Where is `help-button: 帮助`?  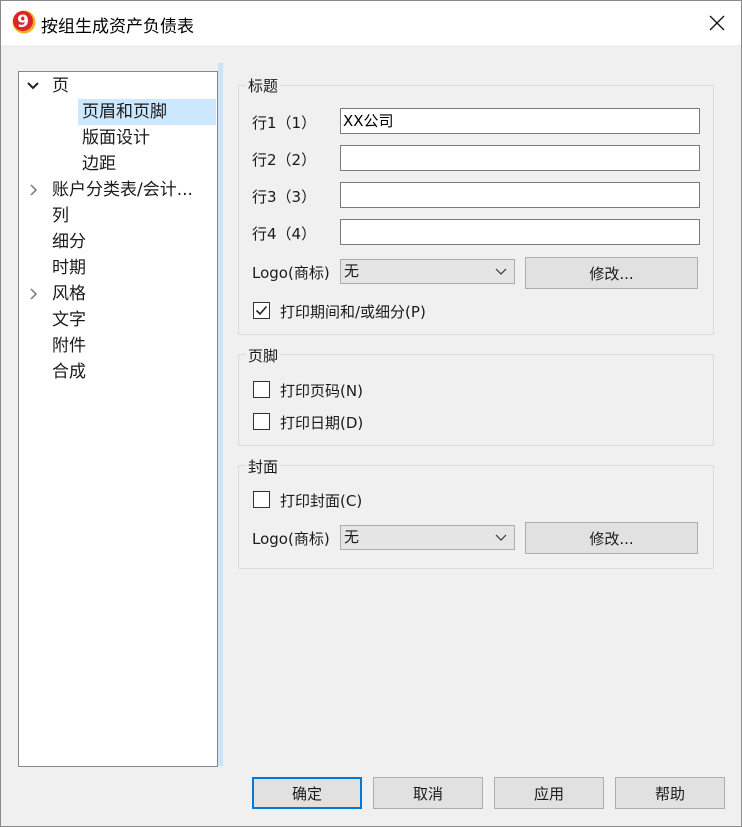
help-button: 帮助 is located at coordinates (670, 793).